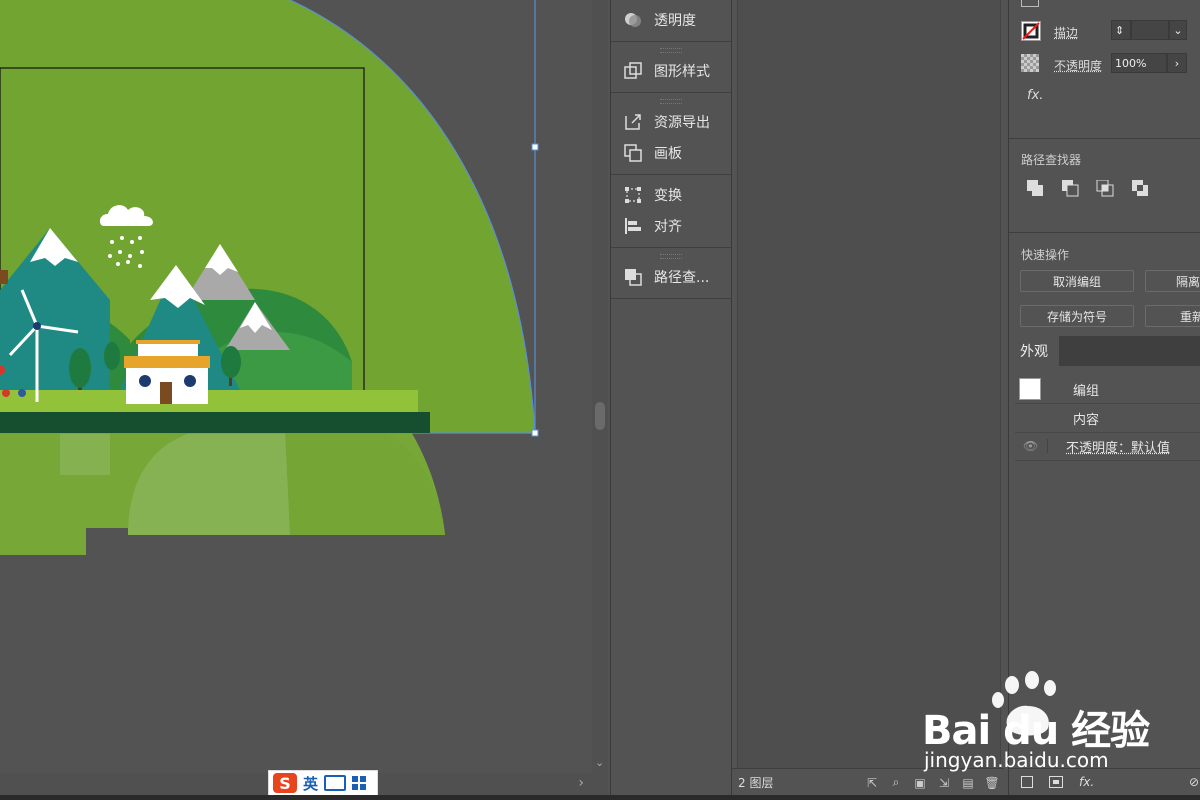 The image size is (1200, 800). I want to click on appearance-row-group: 编组, so click(1107, 389).